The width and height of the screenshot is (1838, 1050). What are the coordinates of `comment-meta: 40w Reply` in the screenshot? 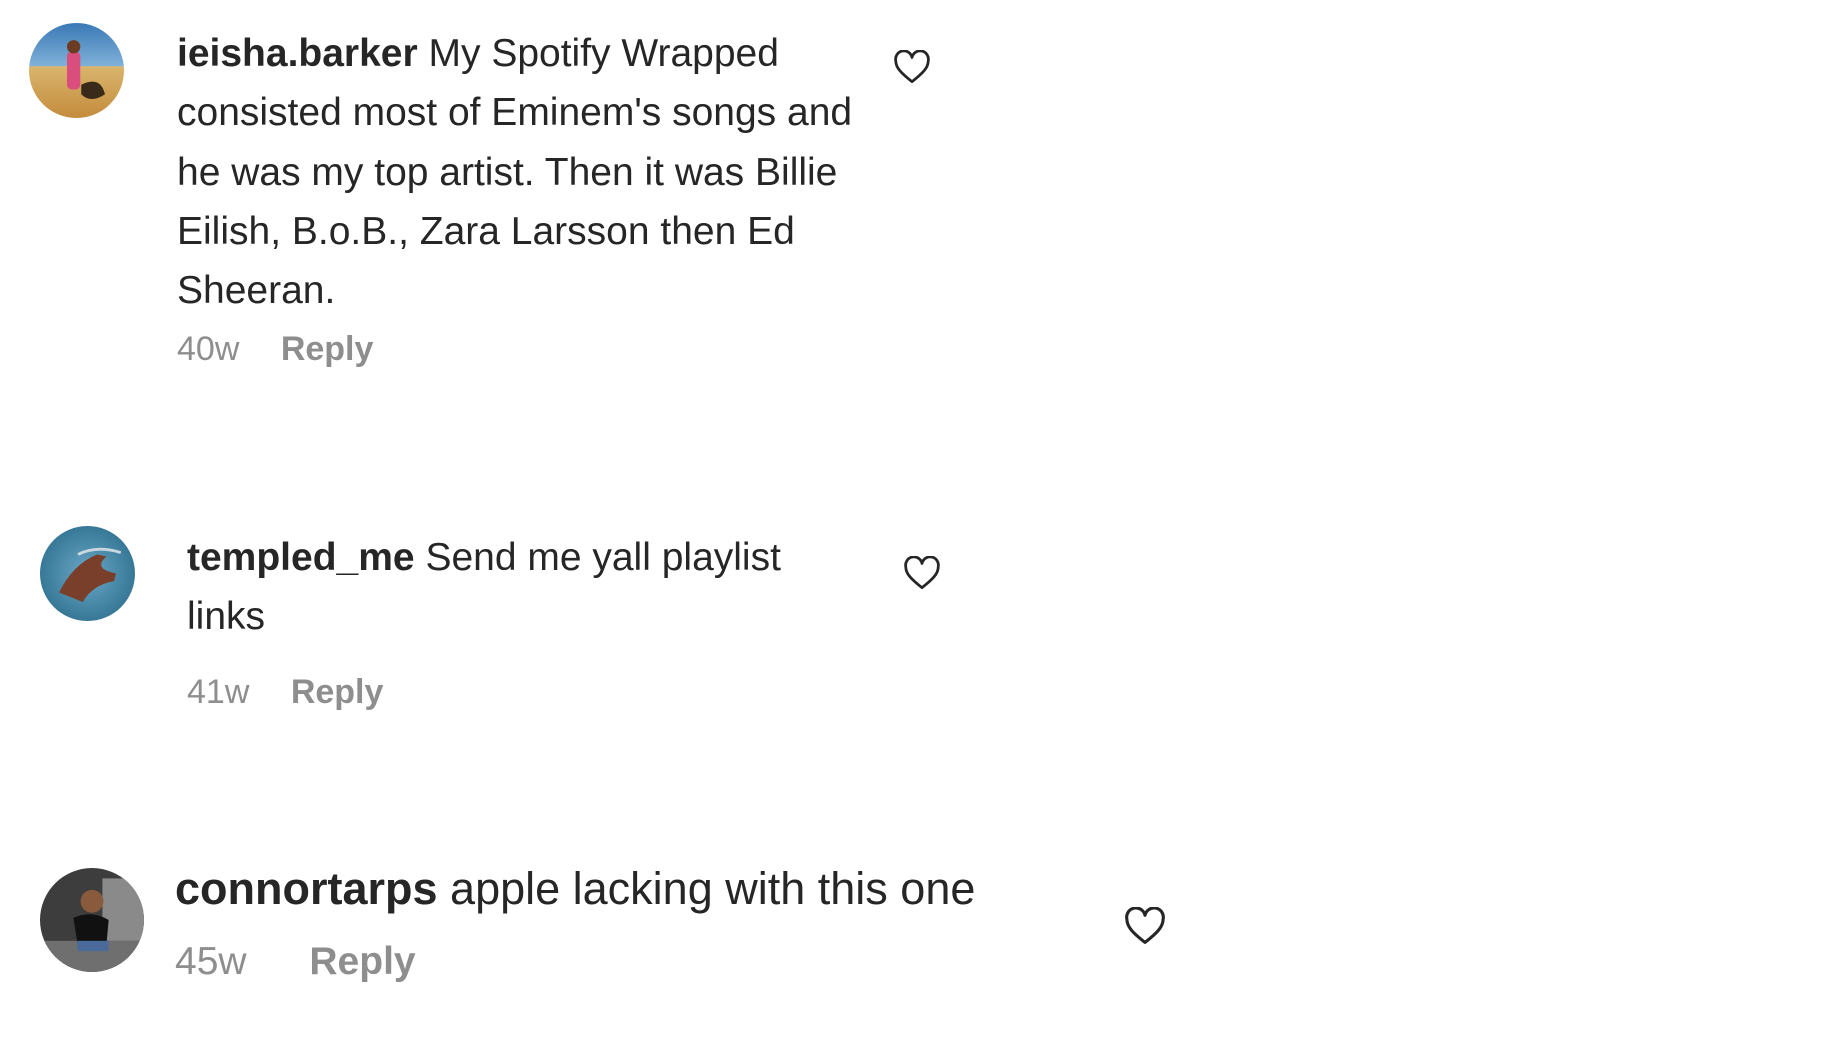 It's located at (275, 349).